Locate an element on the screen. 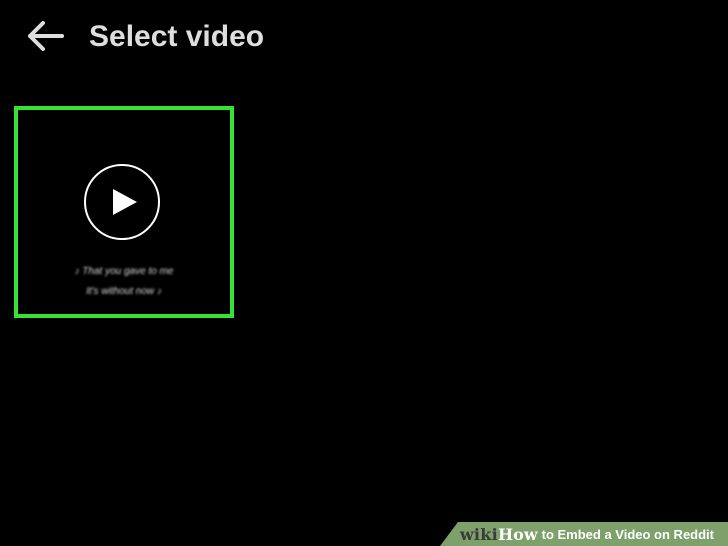 The image size is (728, 546). watermark-title: to Embed a Video on Reddit is located at coordinates (627, 534).